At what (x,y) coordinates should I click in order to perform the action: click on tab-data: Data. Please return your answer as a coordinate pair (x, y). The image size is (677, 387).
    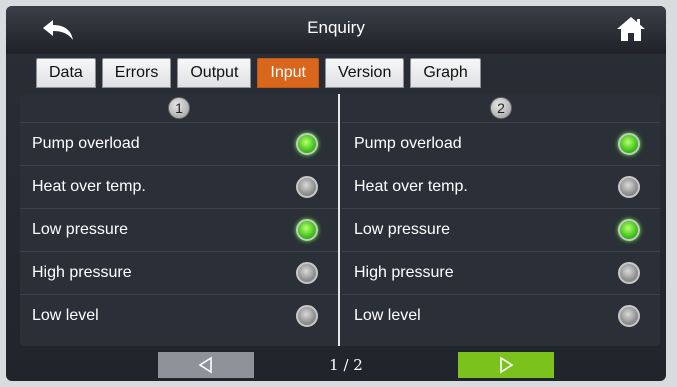
    Looking at the image, I should click on (66, 73).